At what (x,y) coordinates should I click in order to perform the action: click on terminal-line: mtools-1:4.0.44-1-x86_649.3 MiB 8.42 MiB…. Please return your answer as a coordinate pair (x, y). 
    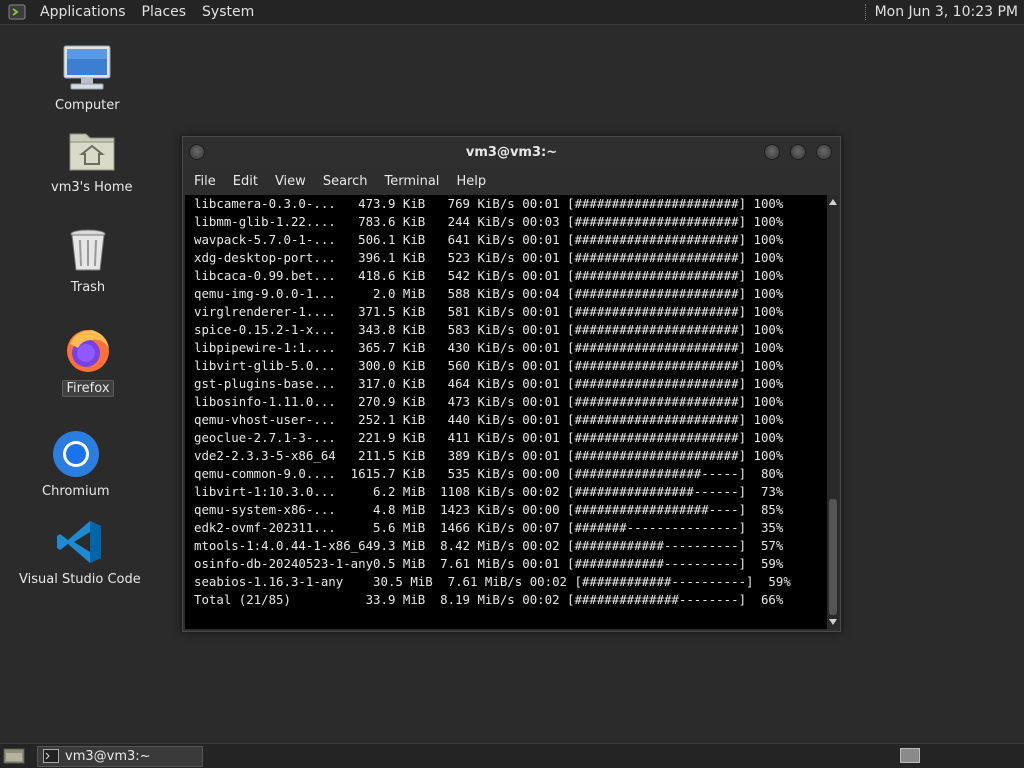
    Looking at the image, I should click on (489, 545).